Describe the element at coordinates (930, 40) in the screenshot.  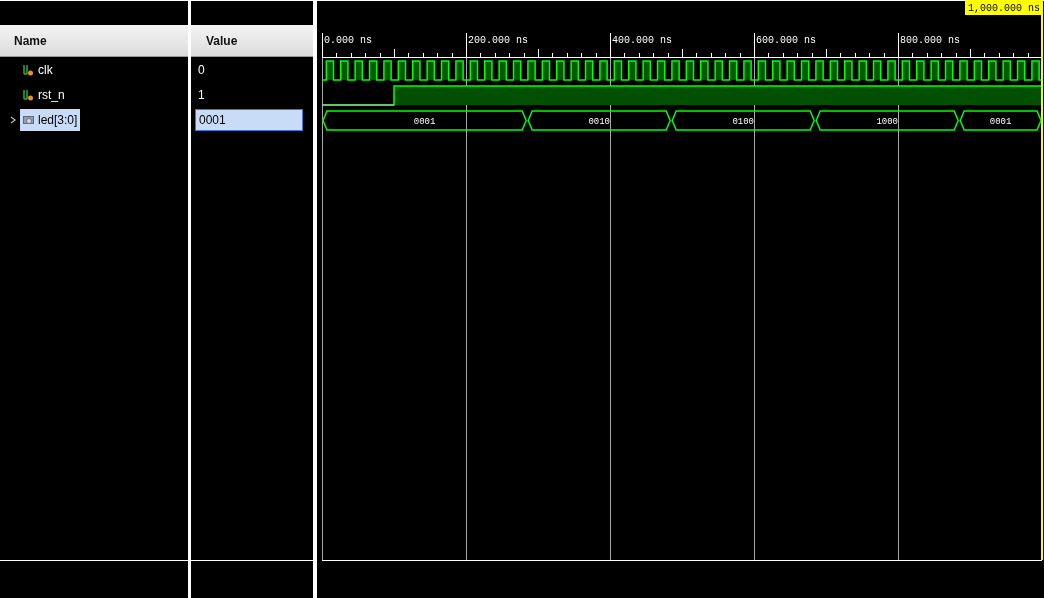
I see `time-label: 800.000 ns` at that location.